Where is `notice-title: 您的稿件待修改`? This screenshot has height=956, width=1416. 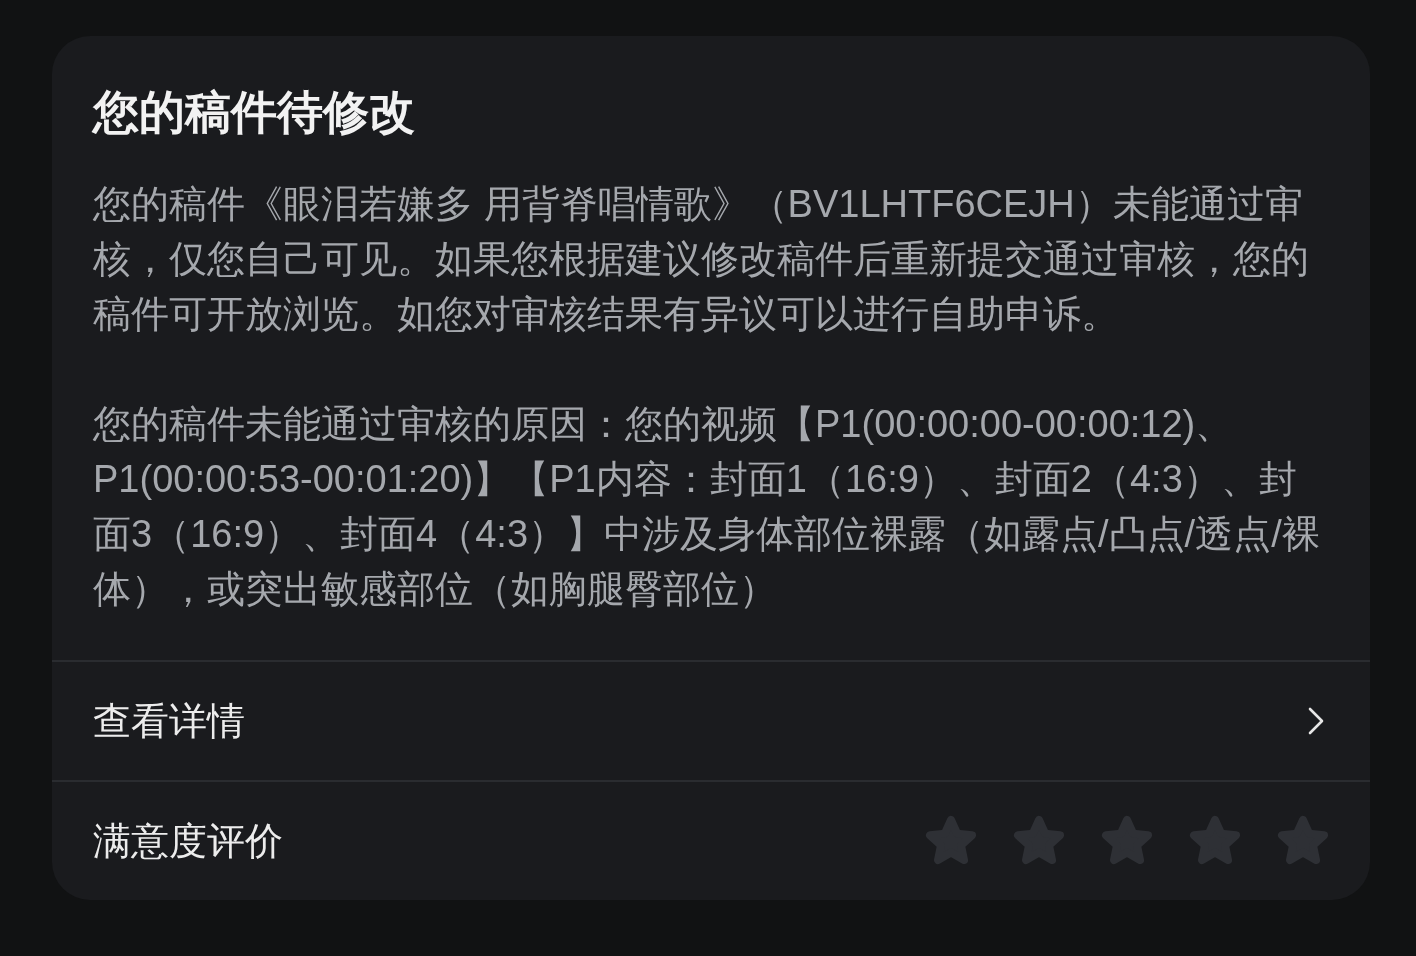 notice-title: 您的稿件待修改 is located at coordinates (254, 112).